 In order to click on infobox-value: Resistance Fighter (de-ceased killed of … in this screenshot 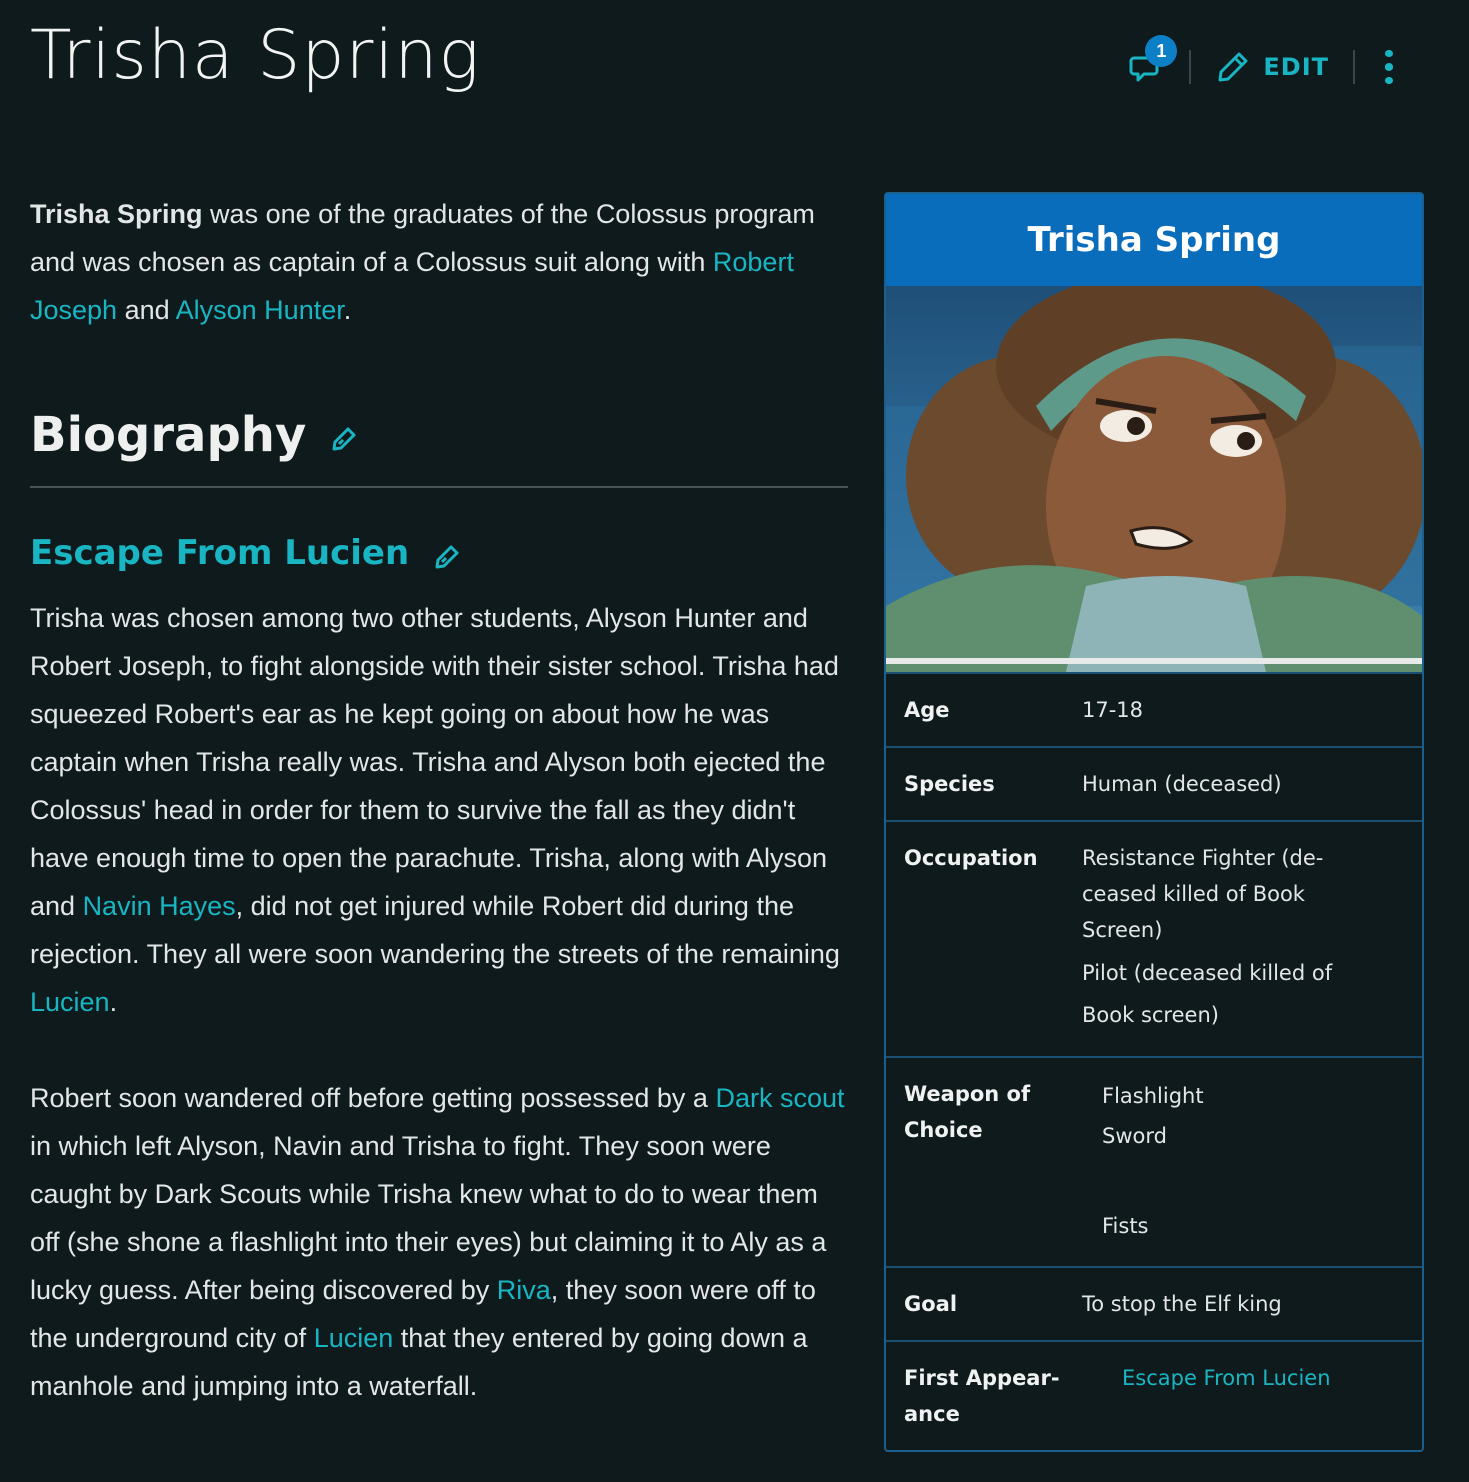, I will do `click(1243, 938)`.